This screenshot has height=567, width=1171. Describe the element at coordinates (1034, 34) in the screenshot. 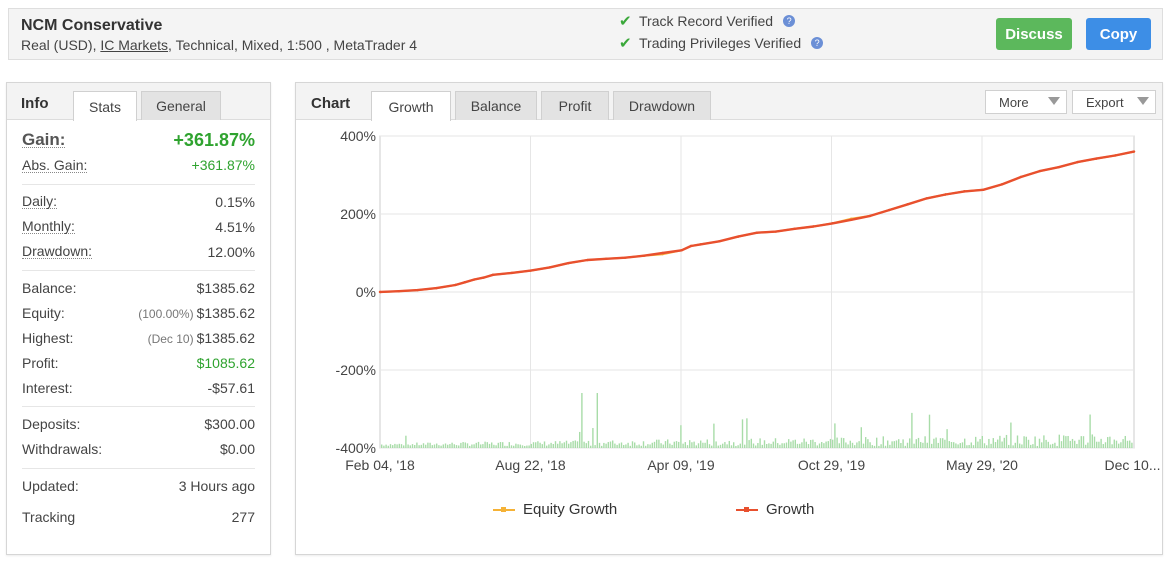

I see `discuss-button: Discuss` at that location.